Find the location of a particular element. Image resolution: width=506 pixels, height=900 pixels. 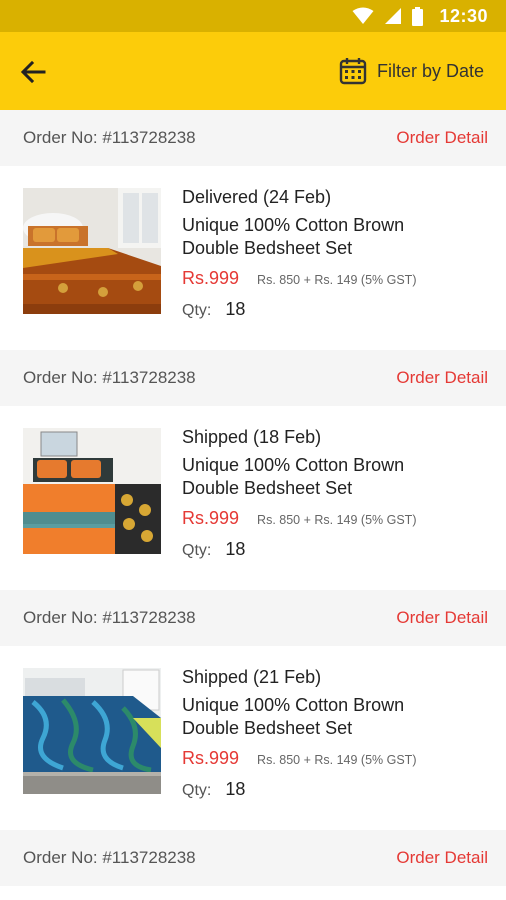

delivery-status: Shipped (21 Feb) is located at coordinates (252, 677).